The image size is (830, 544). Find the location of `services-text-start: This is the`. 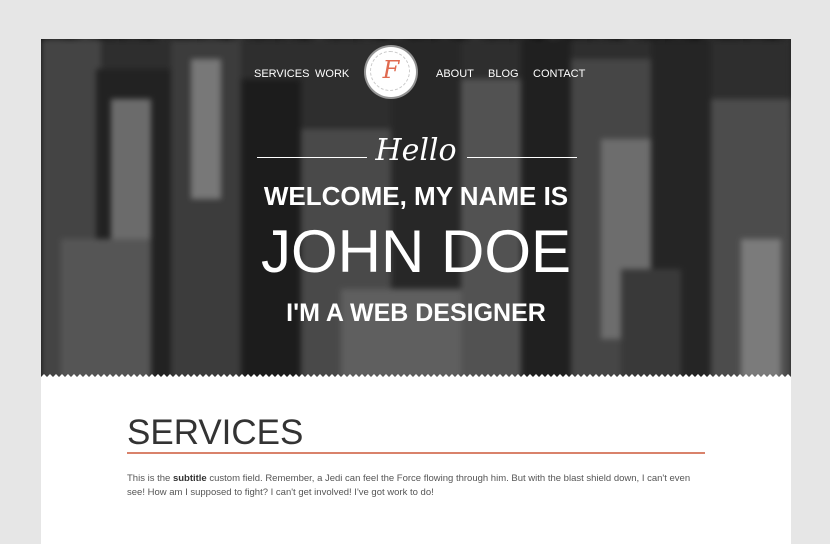

services-text-start: This is the is located at coordinates (150, 478).